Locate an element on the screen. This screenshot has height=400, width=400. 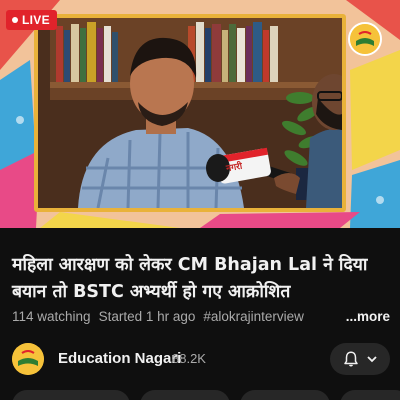
live-label: LIVE is located at coordinates (36, 20).